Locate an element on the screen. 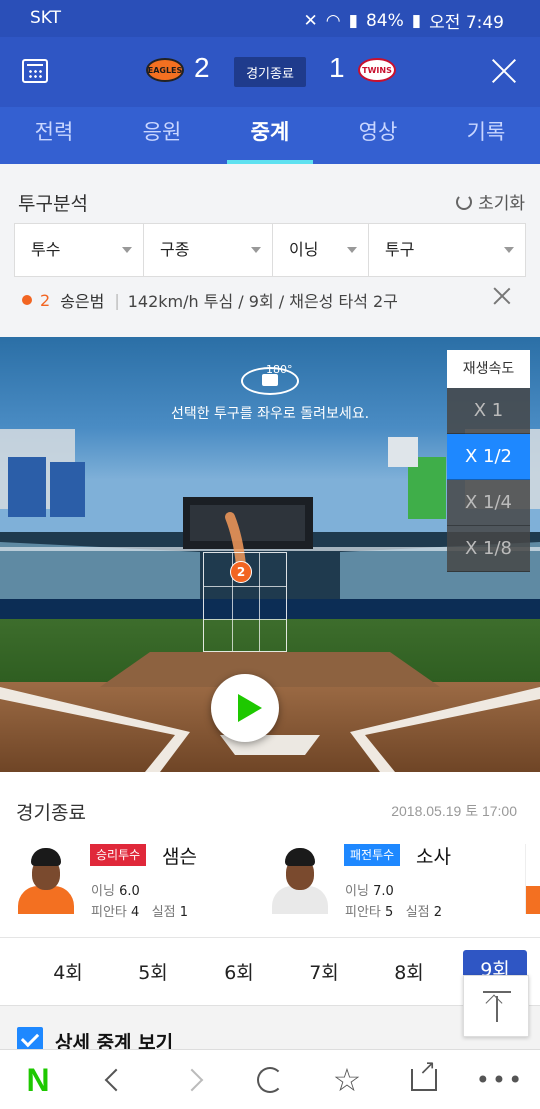 This screenshot has width=540, height=1109. playback-speed-menu: 재생속도 X 1 X 1/2 X 1/4 X 1/8 is located at coordinates (488, 461).